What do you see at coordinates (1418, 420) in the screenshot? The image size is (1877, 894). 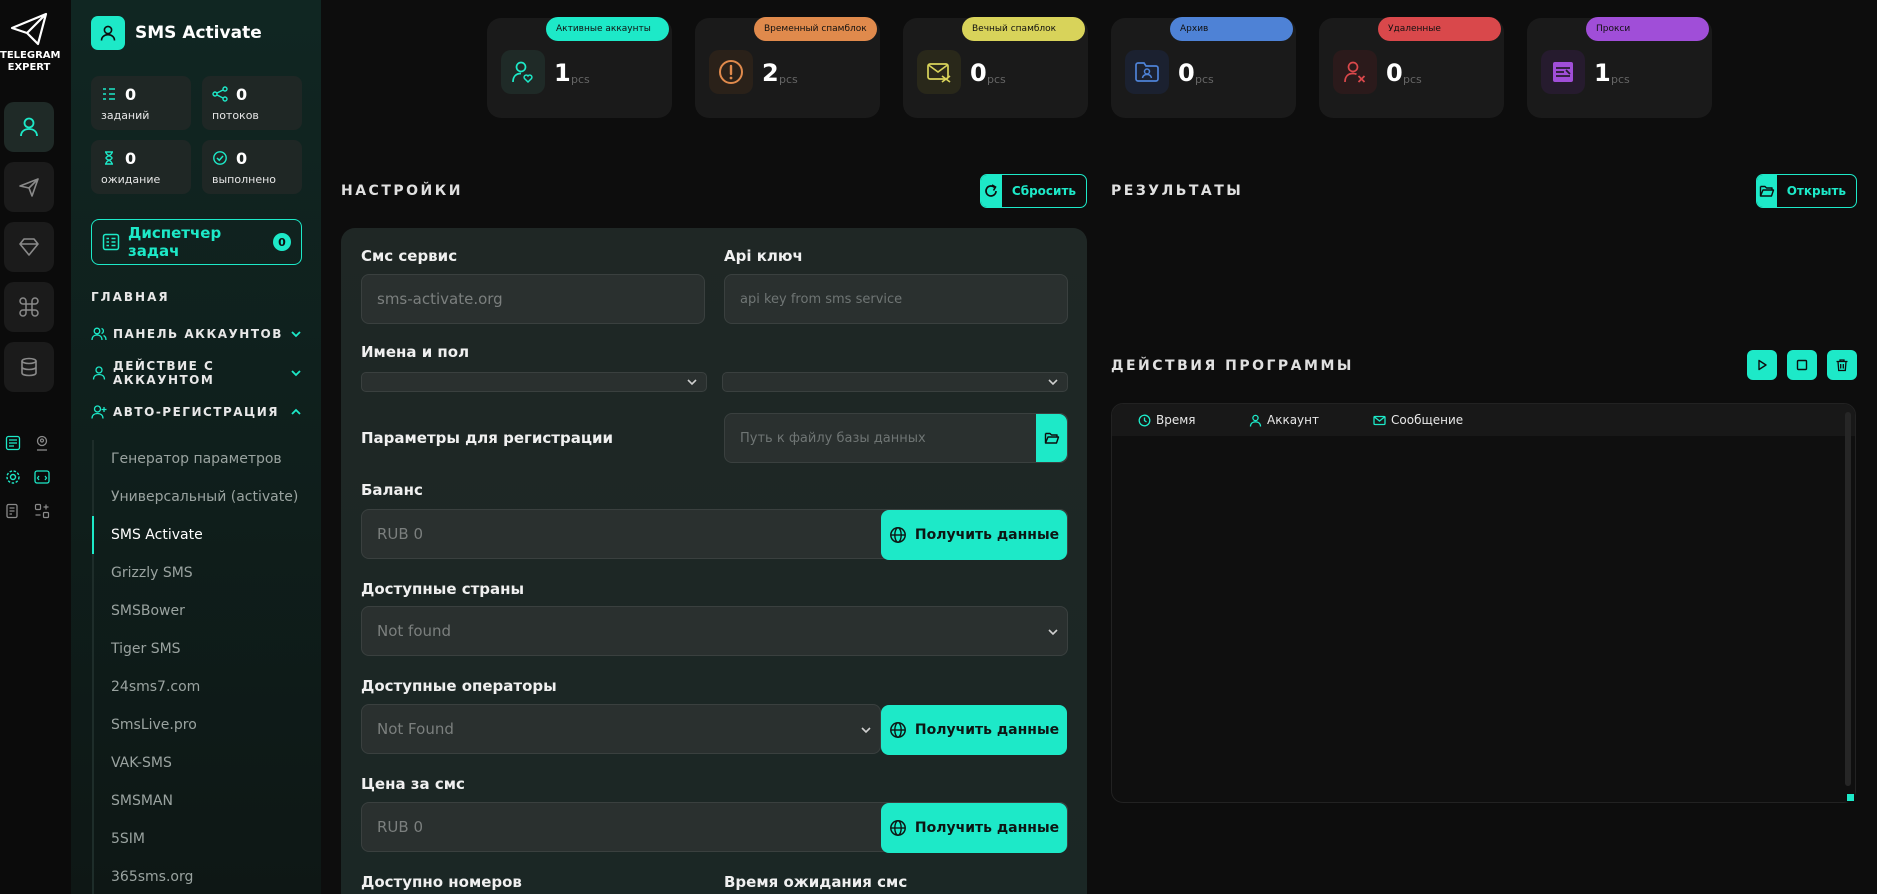 I see `column-message: Сообщение` at bounding box center [1418, 420].